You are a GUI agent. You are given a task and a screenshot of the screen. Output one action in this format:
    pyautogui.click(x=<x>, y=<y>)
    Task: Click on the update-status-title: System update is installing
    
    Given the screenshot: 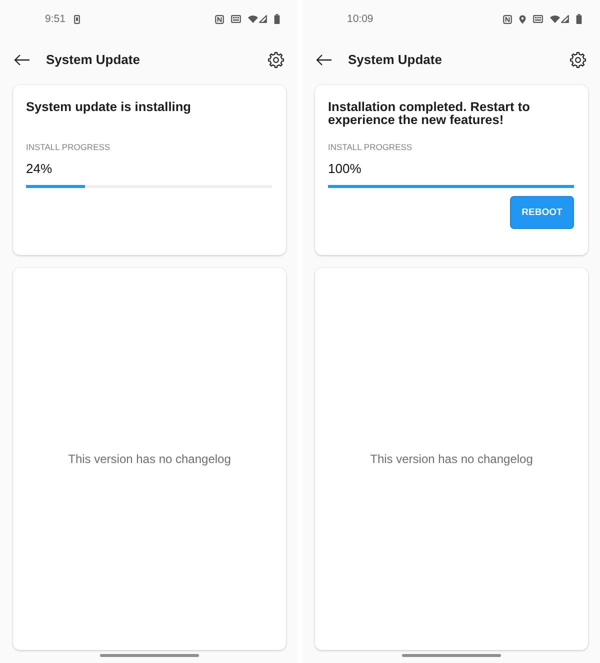 What is the action you would take?
    pyautogui.click(x=109, y=108)
    